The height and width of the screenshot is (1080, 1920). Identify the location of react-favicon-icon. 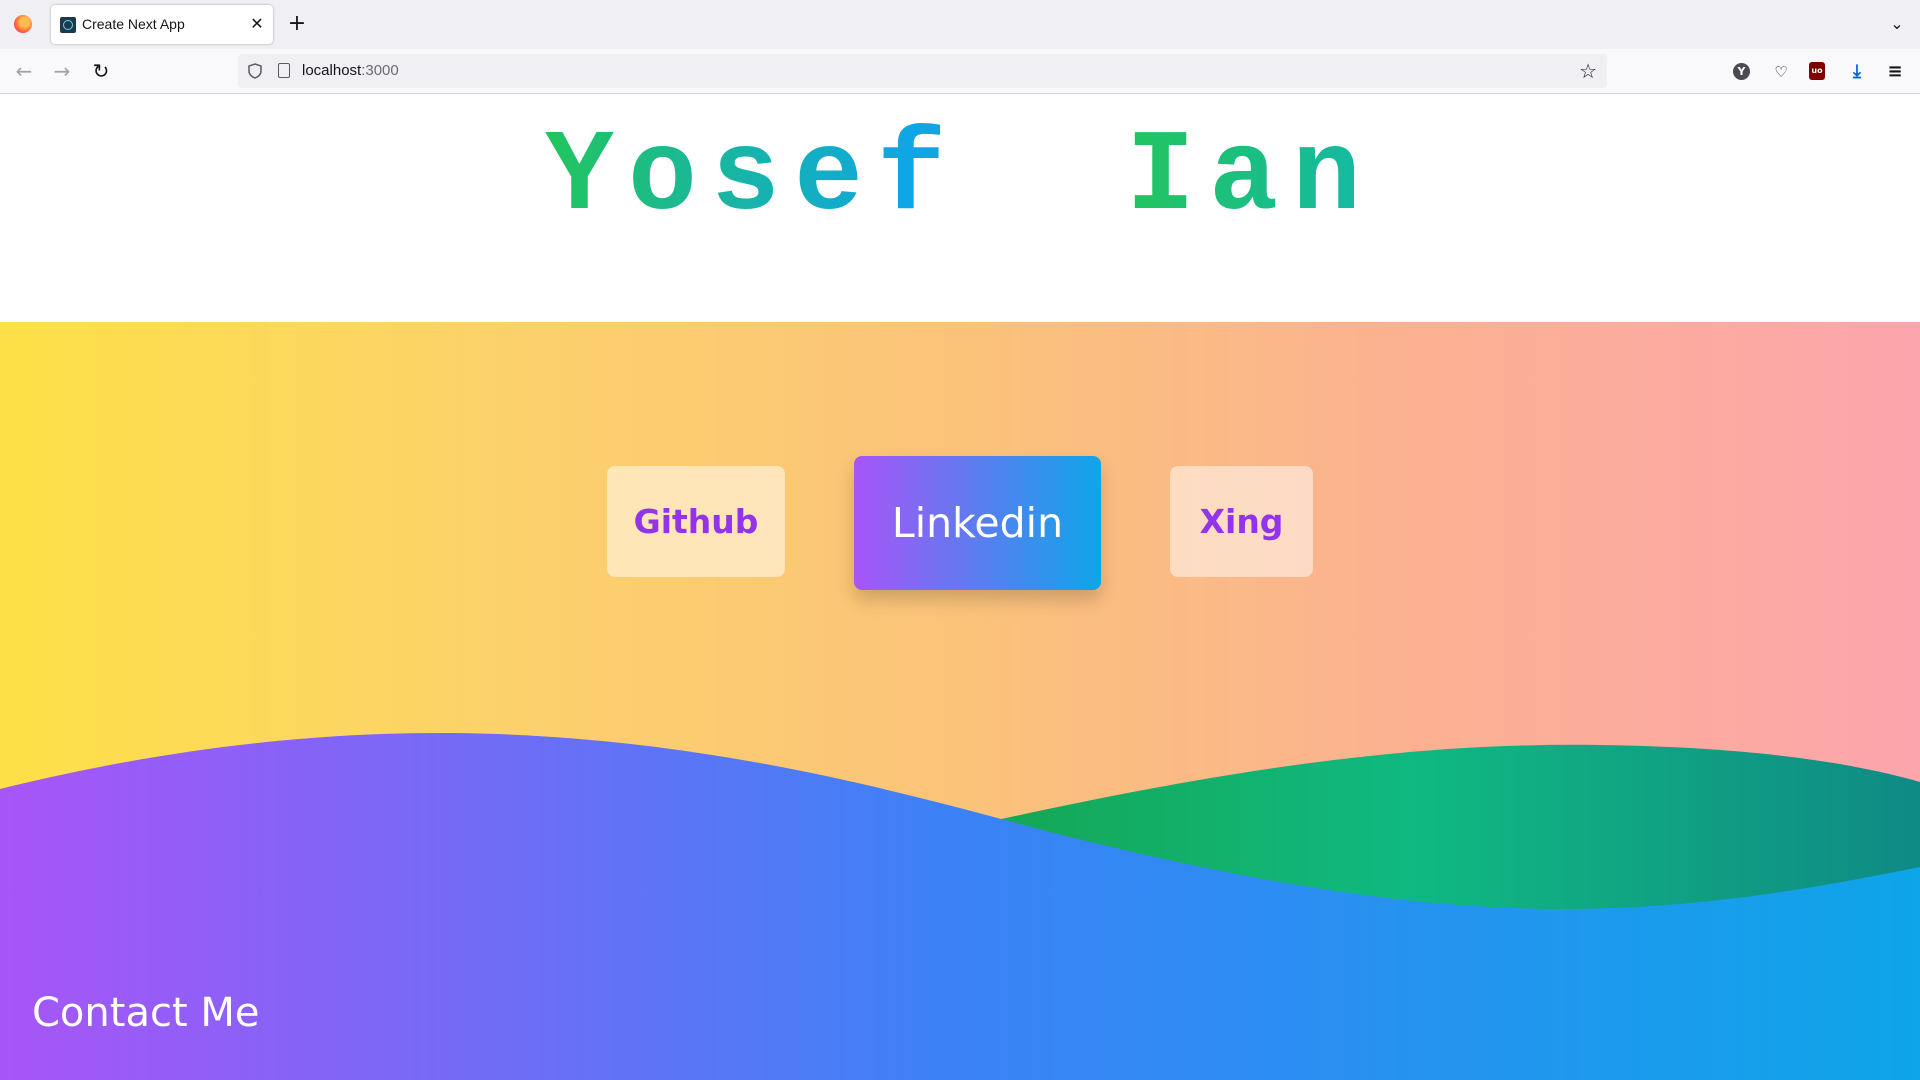
(68, 25).